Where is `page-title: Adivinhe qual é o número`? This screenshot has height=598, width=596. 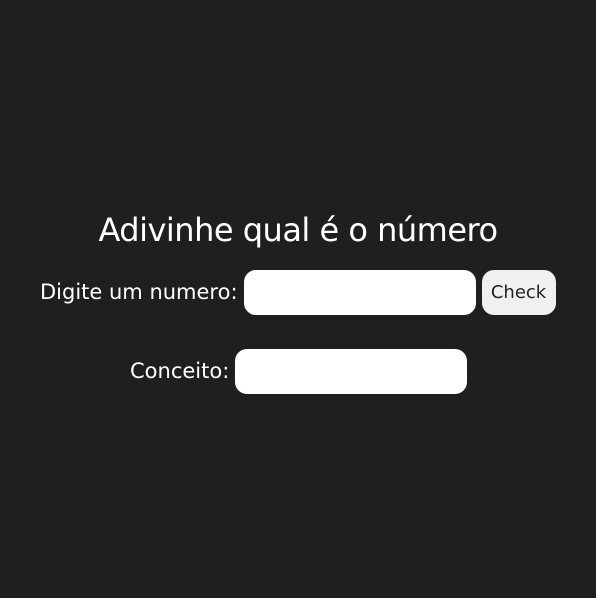 page-title: Adivinhe qual é o número is located at coordinates (298, 230).